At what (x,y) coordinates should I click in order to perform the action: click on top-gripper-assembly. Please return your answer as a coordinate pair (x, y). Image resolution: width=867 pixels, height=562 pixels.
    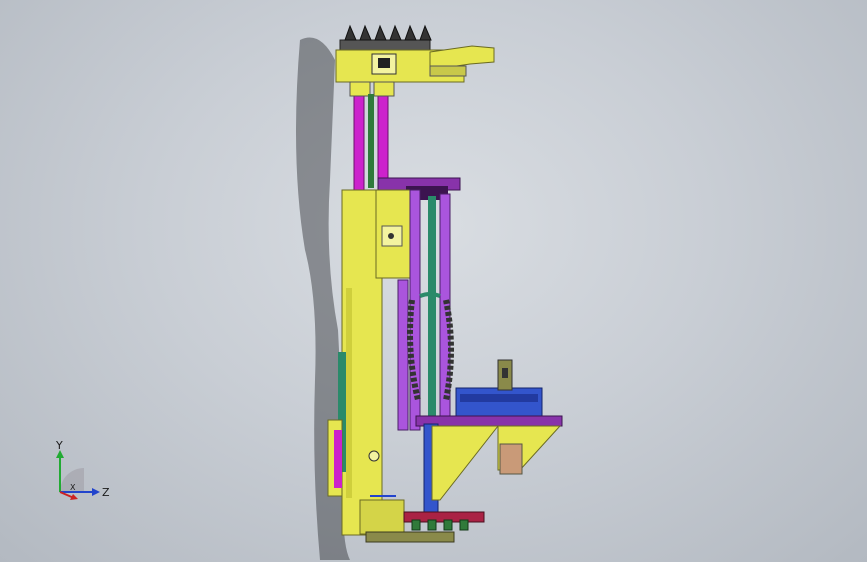
    Looking at the image, I should click on (415, 53).